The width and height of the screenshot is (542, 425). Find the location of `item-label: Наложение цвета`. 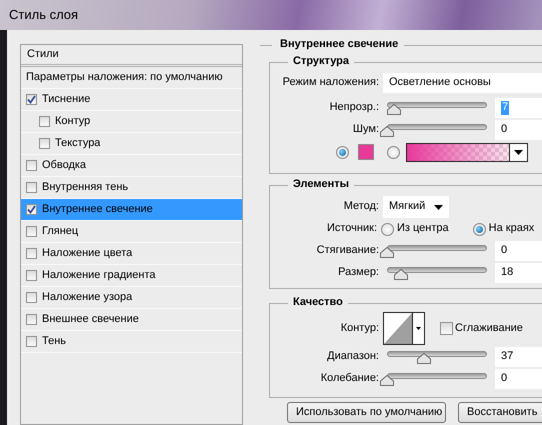

item-label: Наложение цвета is located at coordinates (87, 253).